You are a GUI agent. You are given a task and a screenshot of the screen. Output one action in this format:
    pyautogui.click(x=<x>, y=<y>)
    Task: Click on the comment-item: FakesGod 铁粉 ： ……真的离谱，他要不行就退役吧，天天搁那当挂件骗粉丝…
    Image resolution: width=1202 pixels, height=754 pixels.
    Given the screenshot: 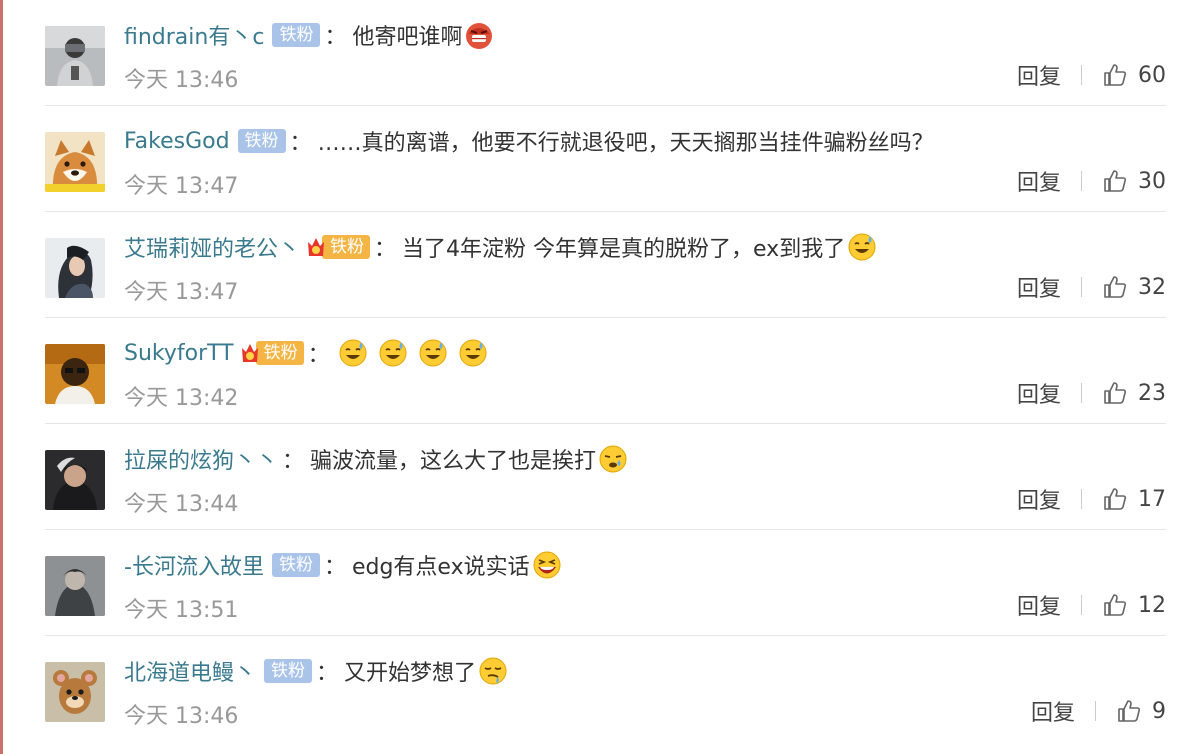 What is the action you would take?
    pyautogui.click(x=602, y=159)
    